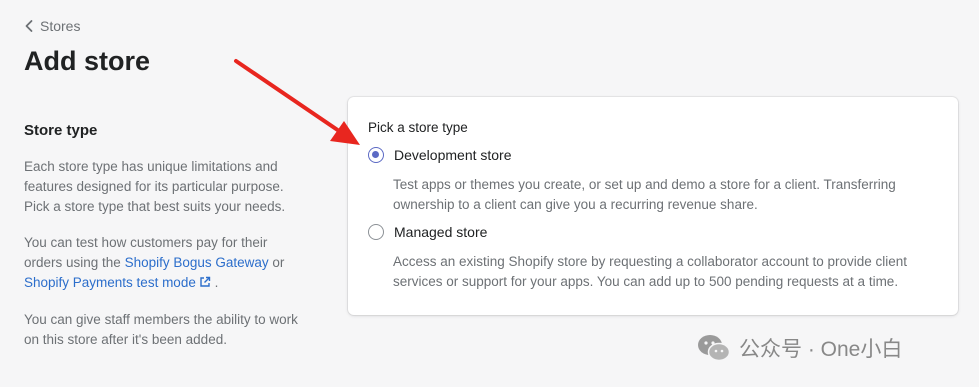  Describe the element at coordinates (29, 26) in the screenshot. I see `chevron-left-icon` at that location.